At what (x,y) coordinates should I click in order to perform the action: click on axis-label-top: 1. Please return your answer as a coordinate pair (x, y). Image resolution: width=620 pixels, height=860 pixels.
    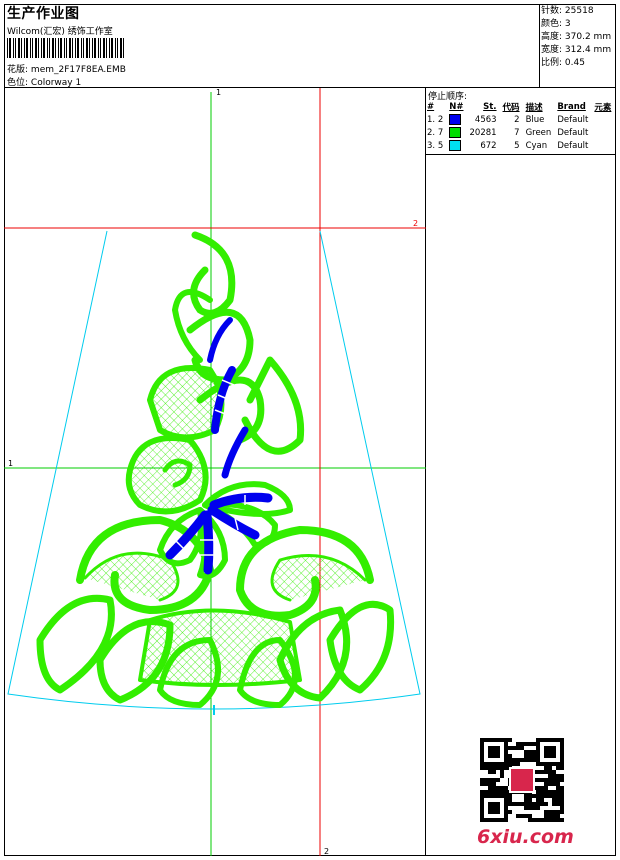
    Looking at the image, I should click on (219, 92).